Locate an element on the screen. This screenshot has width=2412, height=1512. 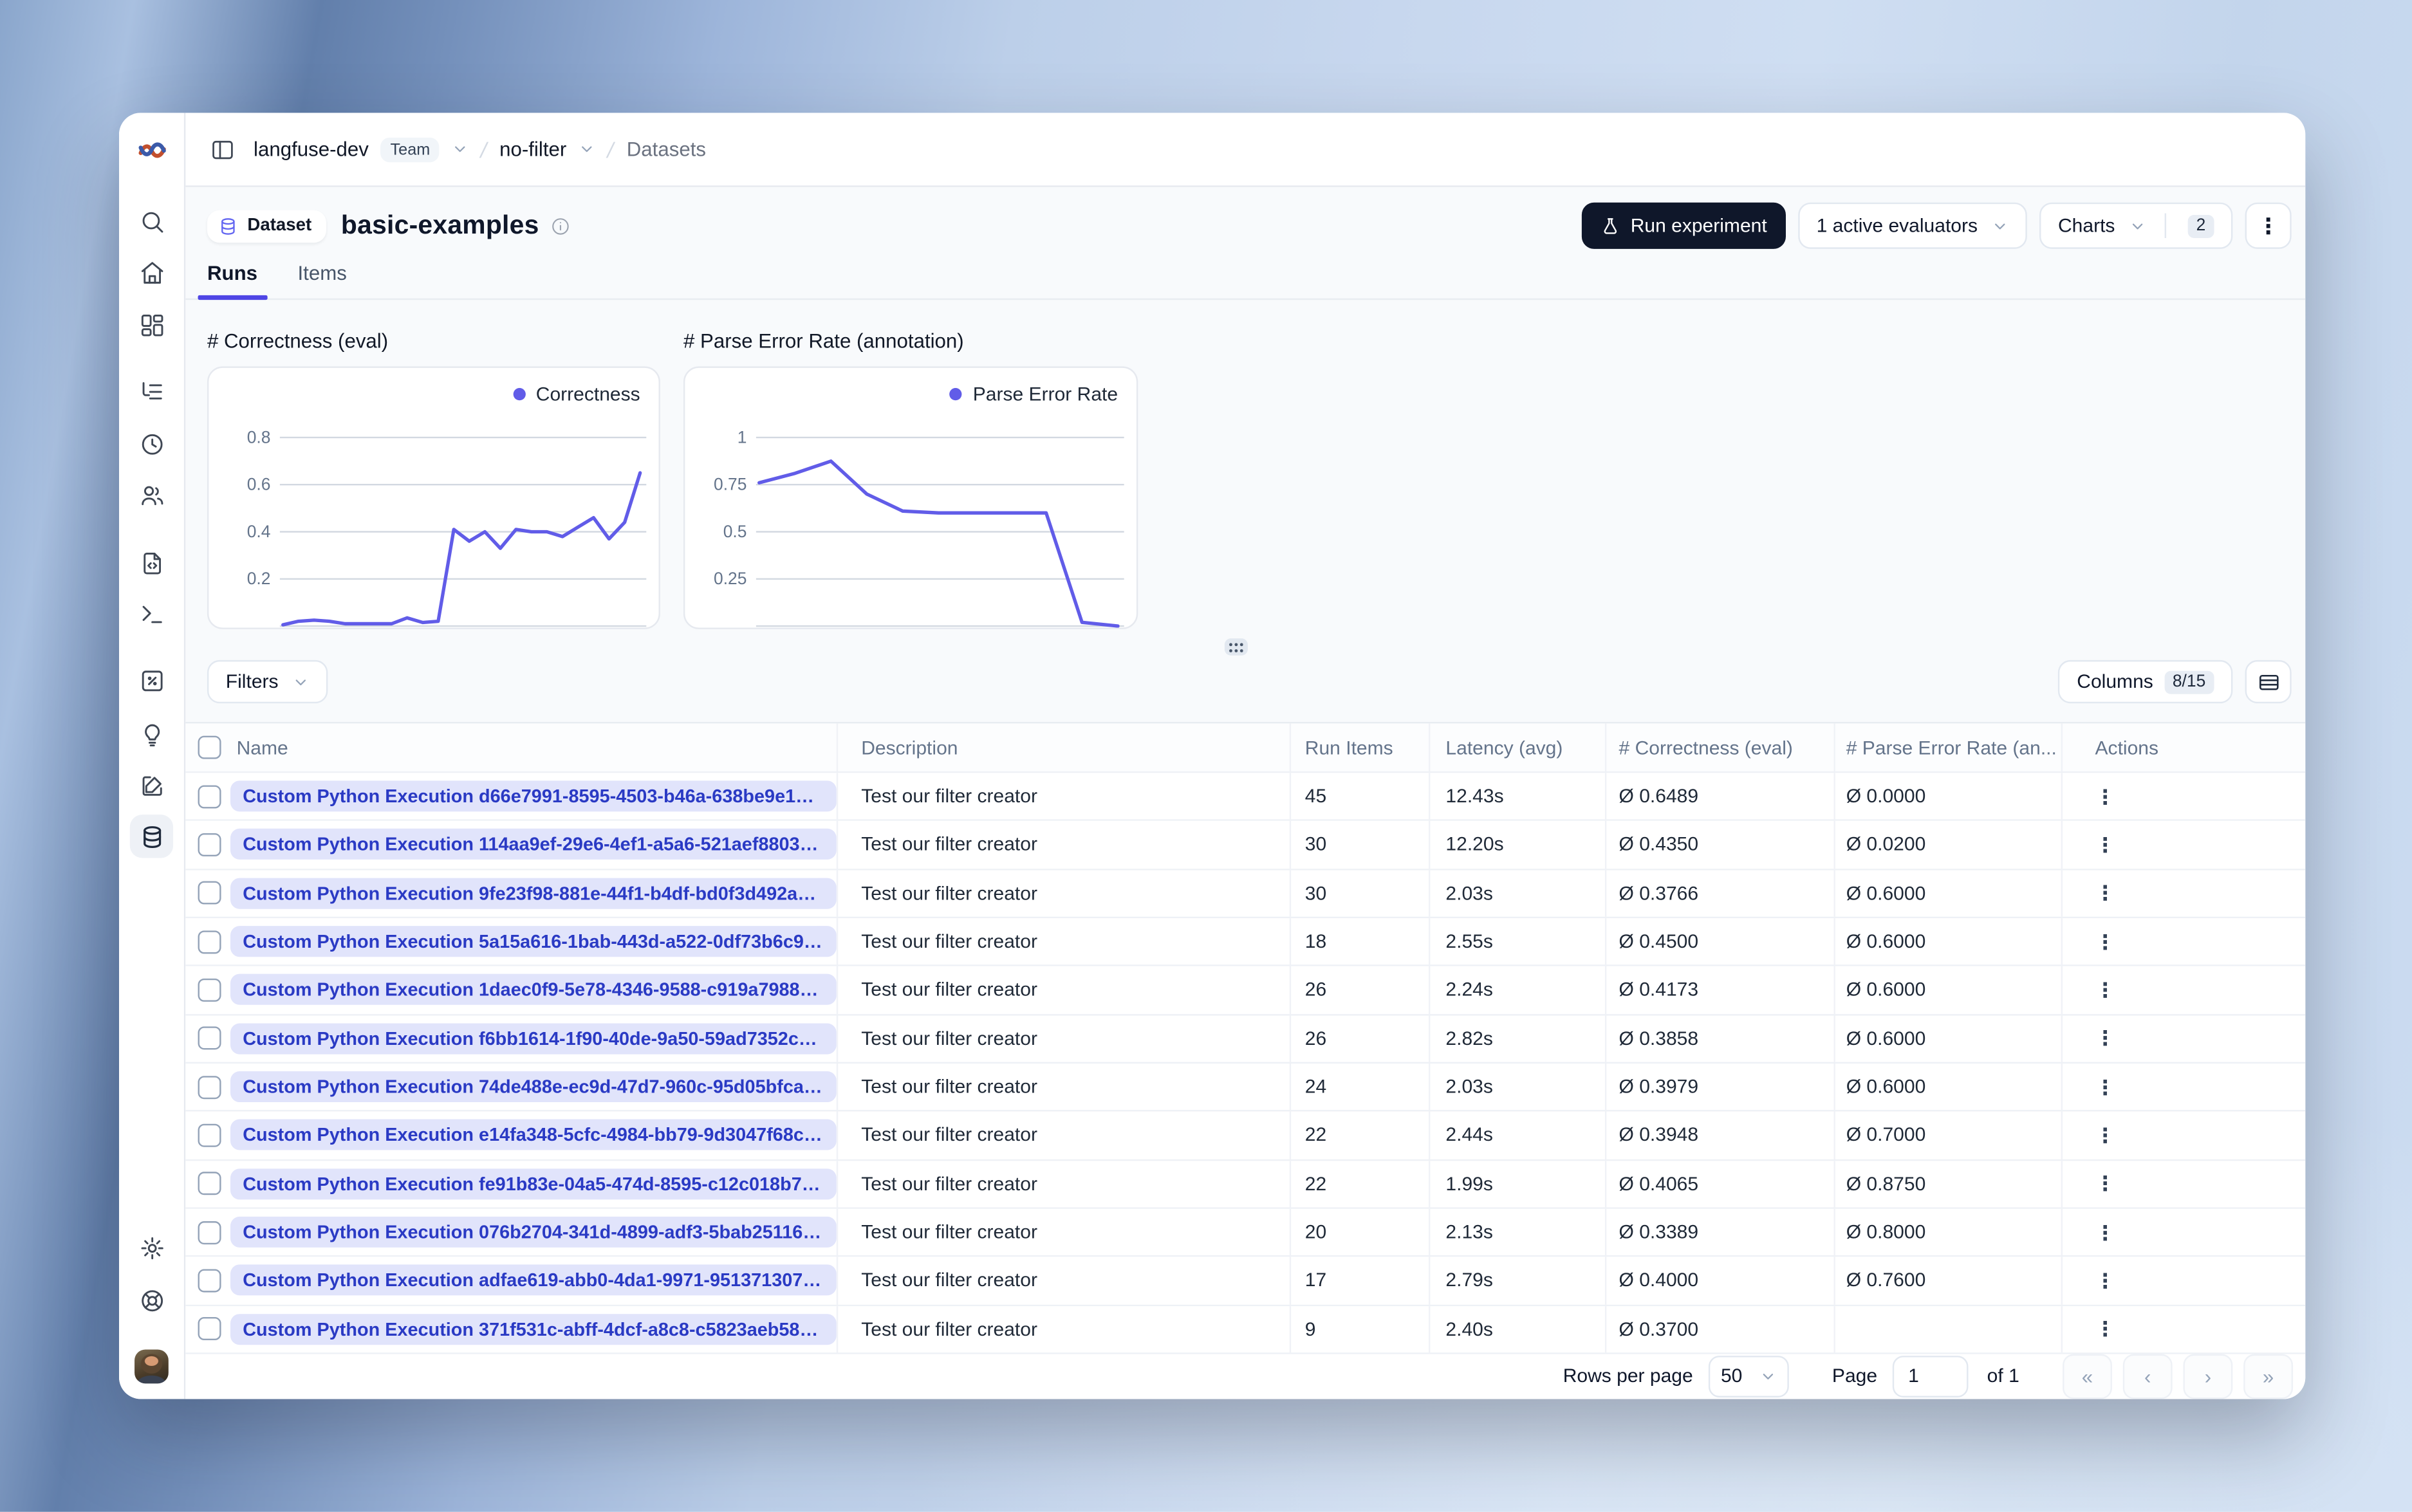
run-correctness-avg: Ø 0.3700 is located at coordinates (1721, 1329).